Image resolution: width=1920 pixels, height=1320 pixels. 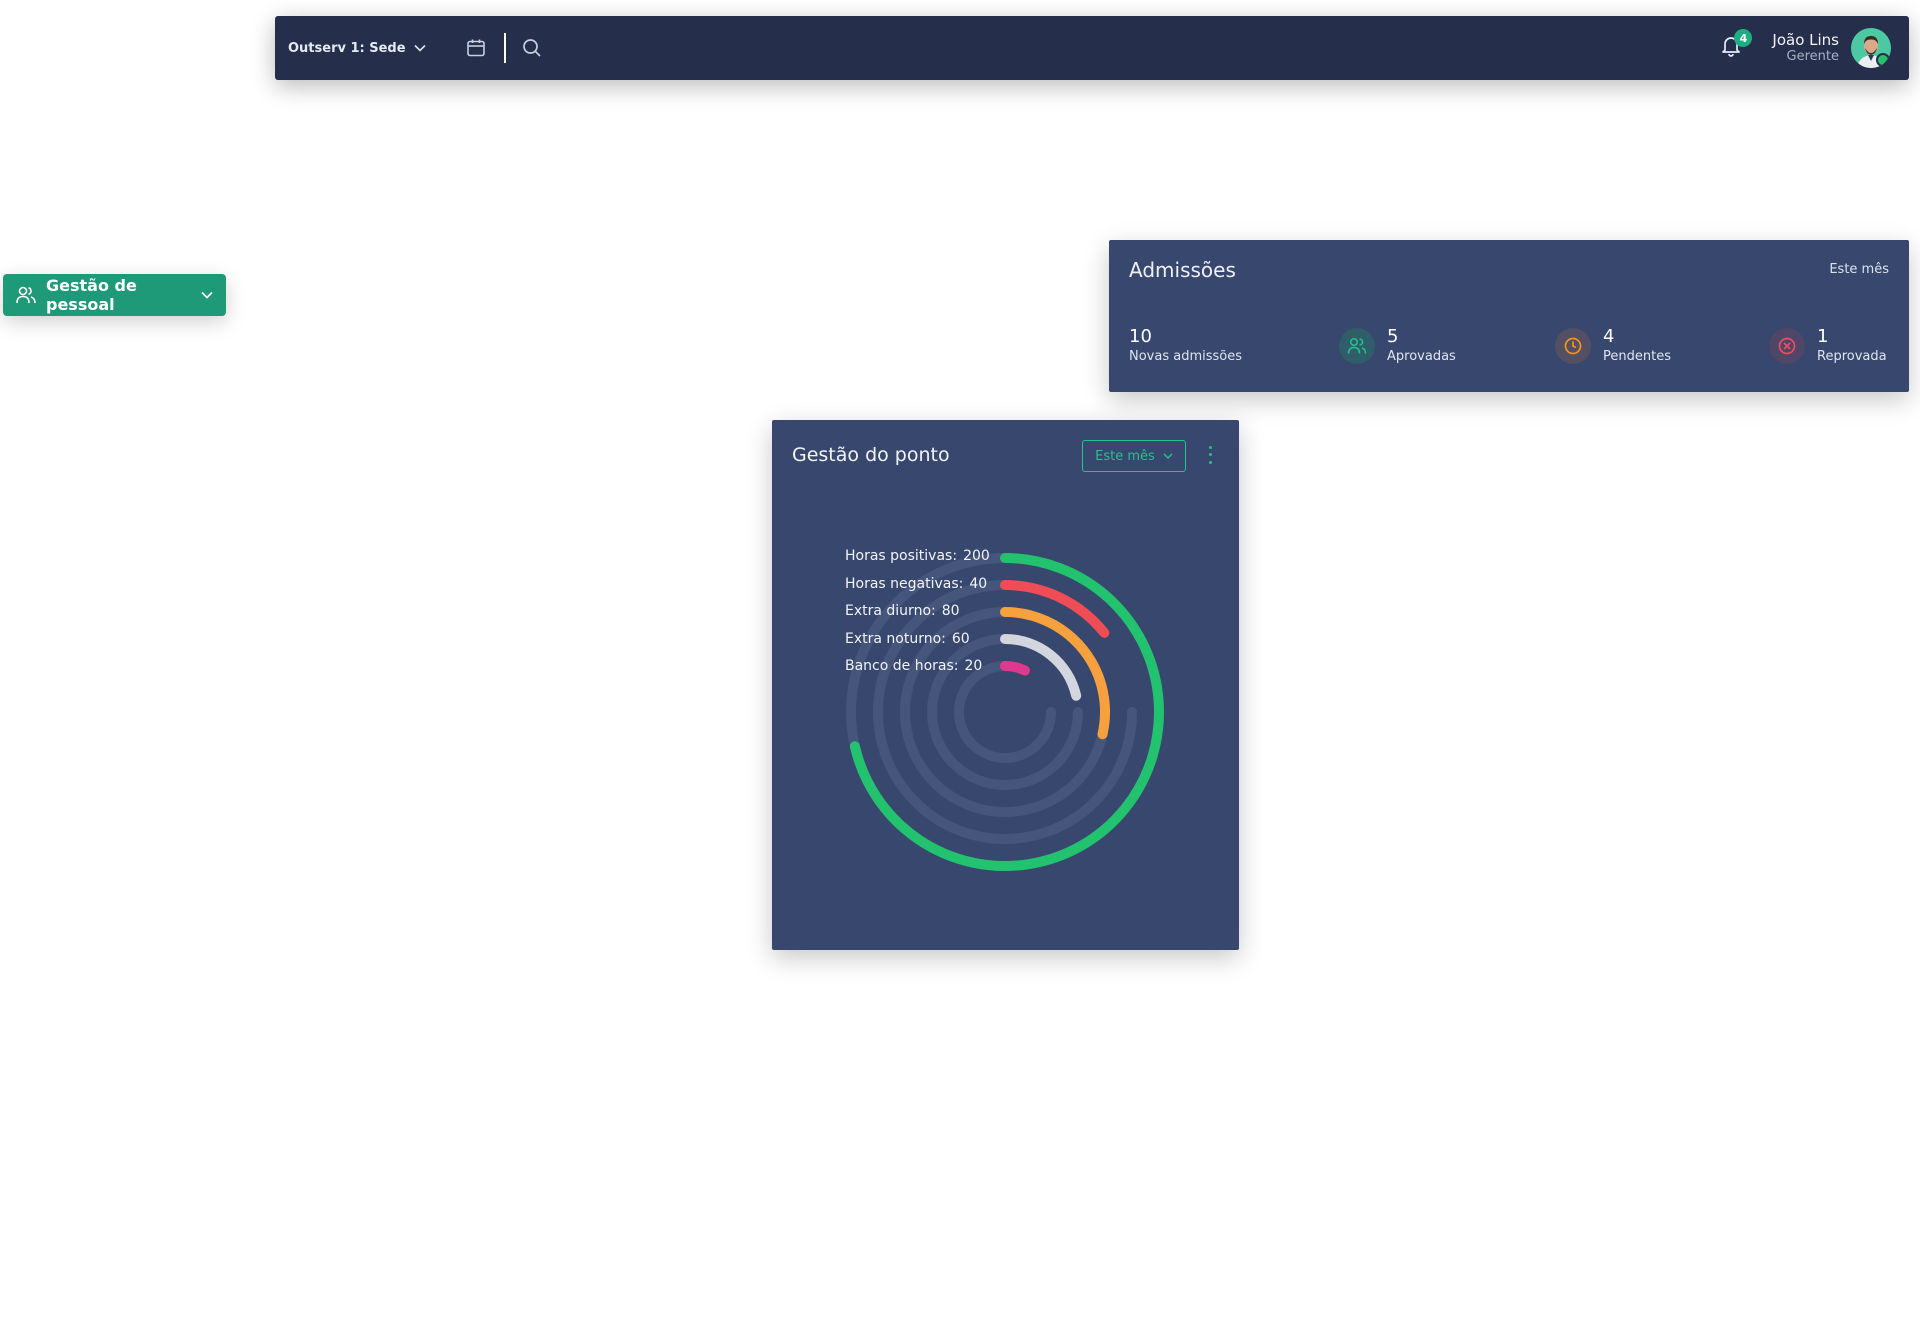 What do you see at coordinates (973, 666) in the screenshot?
I see `legend-value: 20` at bounding box center [973, 666].